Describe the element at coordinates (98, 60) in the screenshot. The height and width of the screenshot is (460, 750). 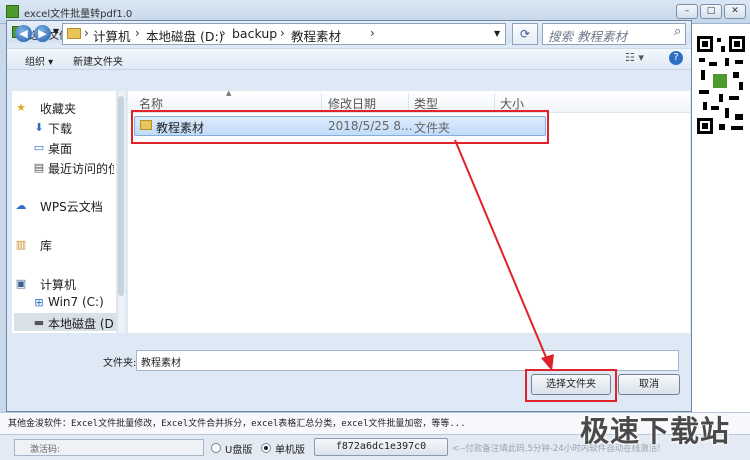
I see `new-folder-button: 新建文件夹` at that location.